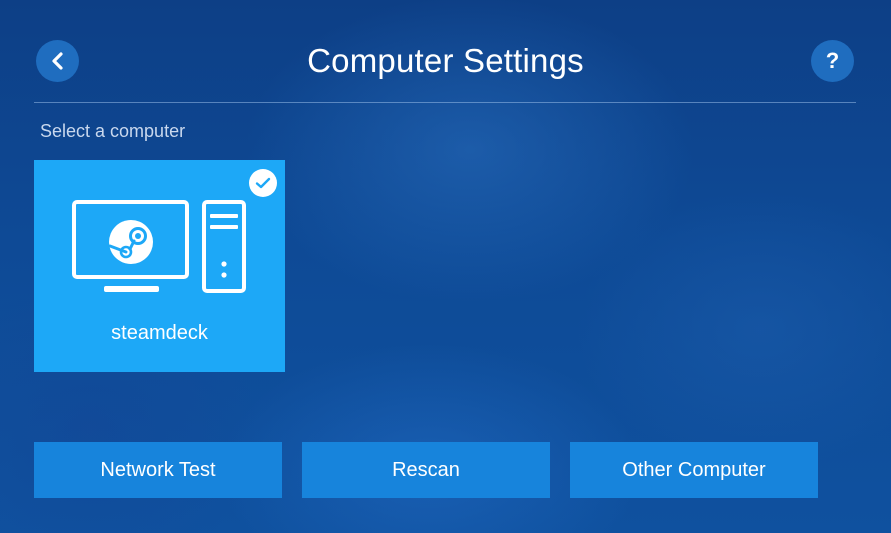 The width and height of the screenshot is (891, 533). I want to click on help-button: ?, so click(832, 61).